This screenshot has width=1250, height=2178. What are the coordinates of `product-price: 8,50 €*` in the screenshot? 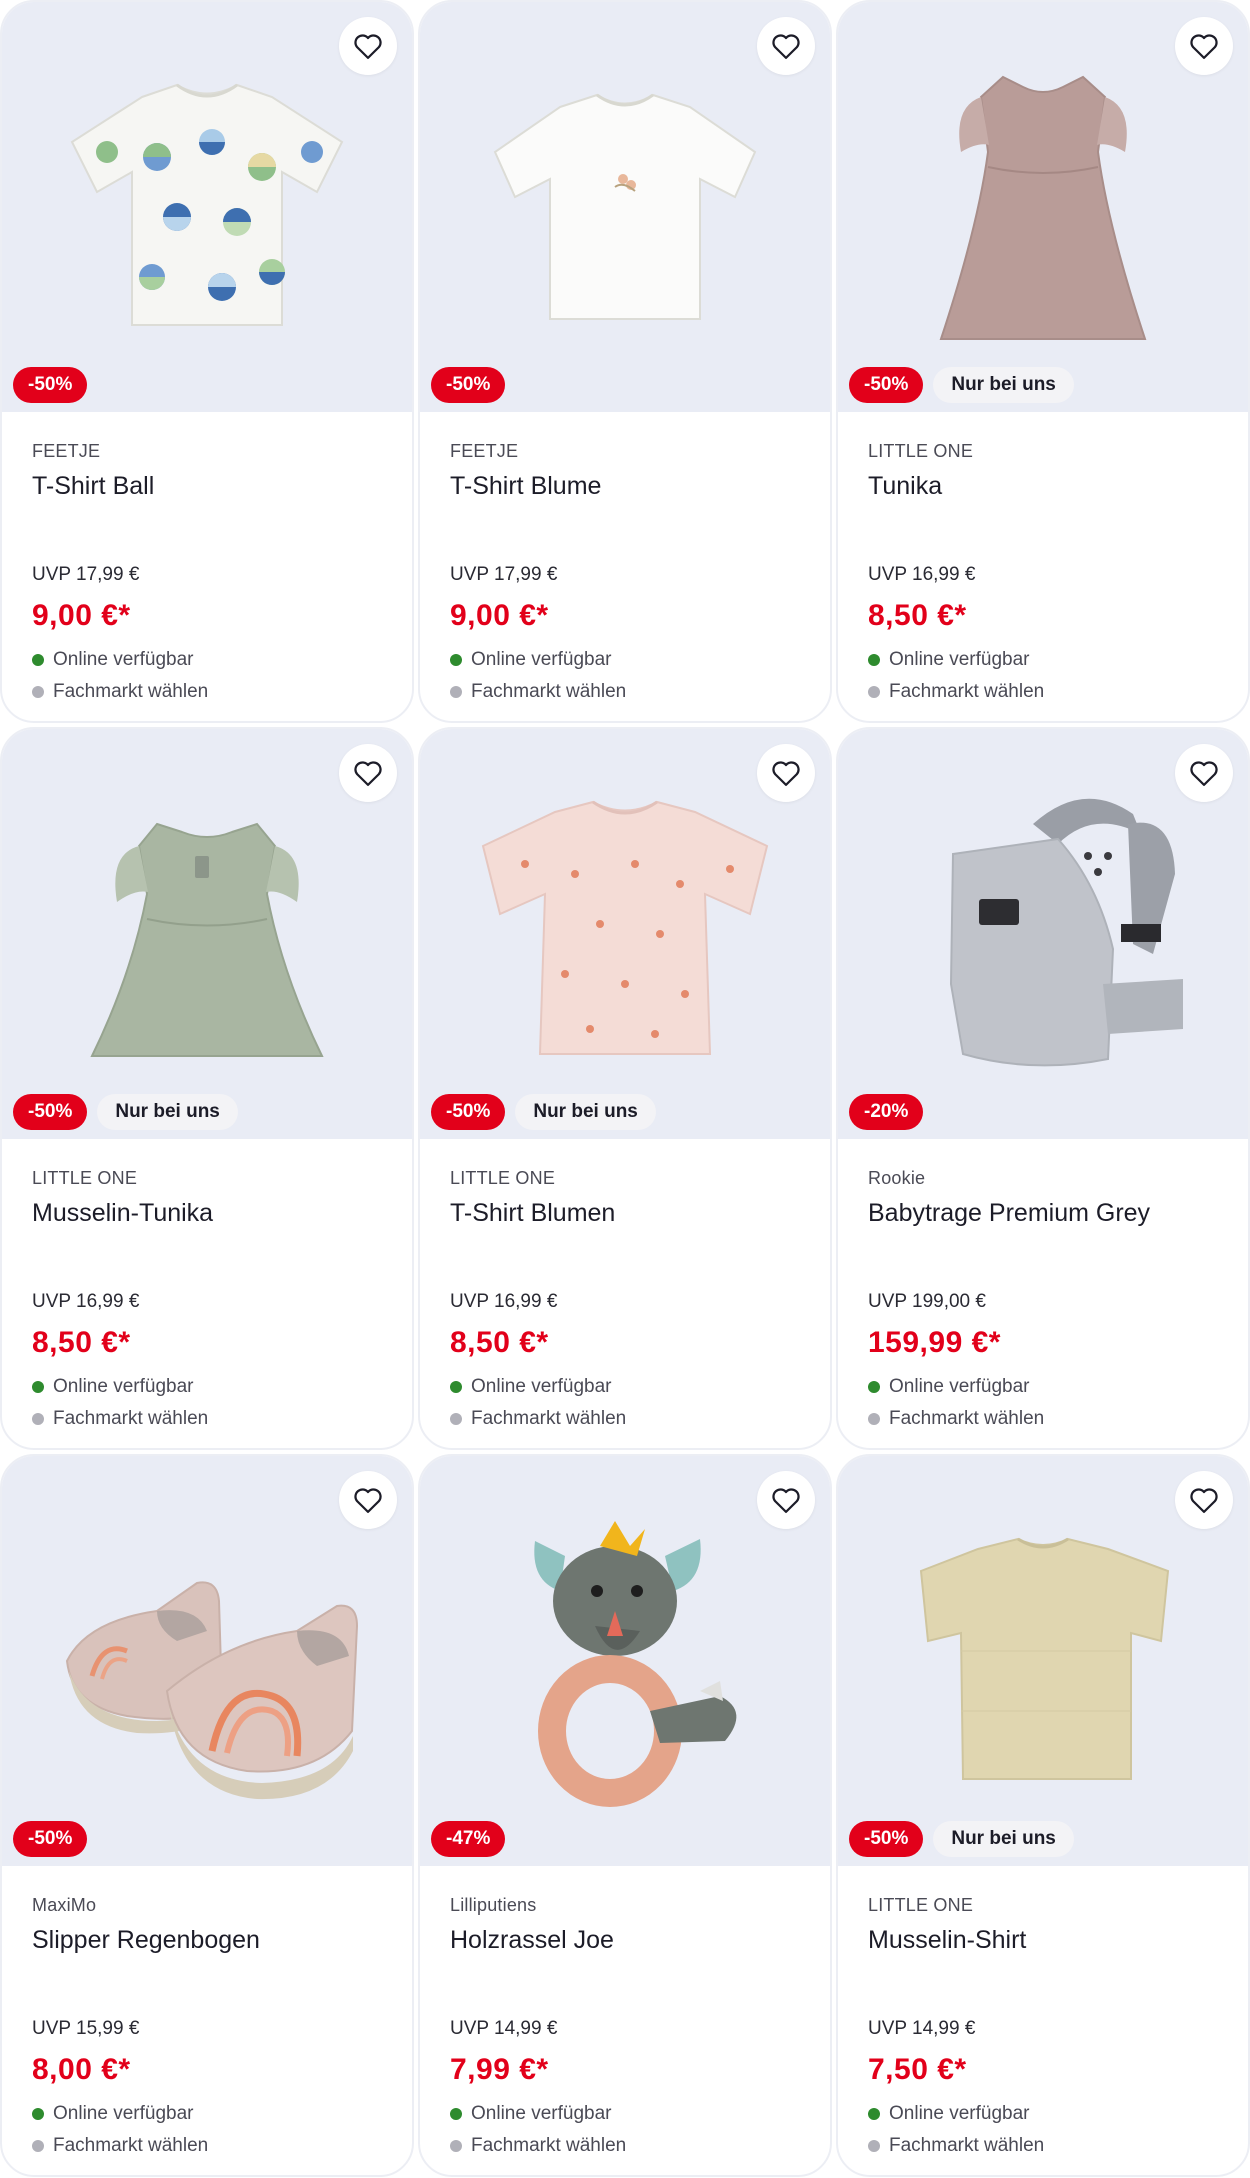 It's located at (81, 1342).